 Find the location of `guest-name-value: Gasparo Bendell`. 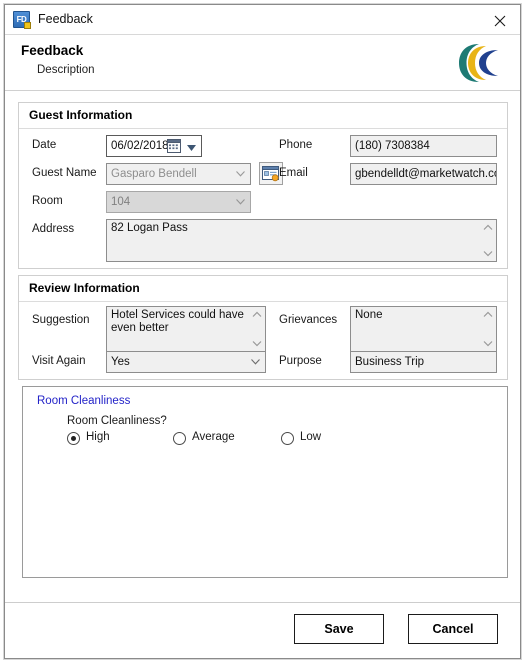

guest-name-value: Gasparo Bendell is located at coordinates (154, 174).